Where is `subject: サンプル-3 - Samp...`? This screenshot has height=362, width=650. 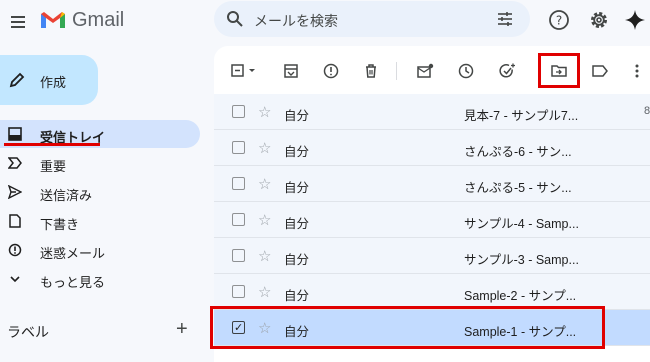
subject: サンプル-3 - Samp... is located at coordinates (521, 260).